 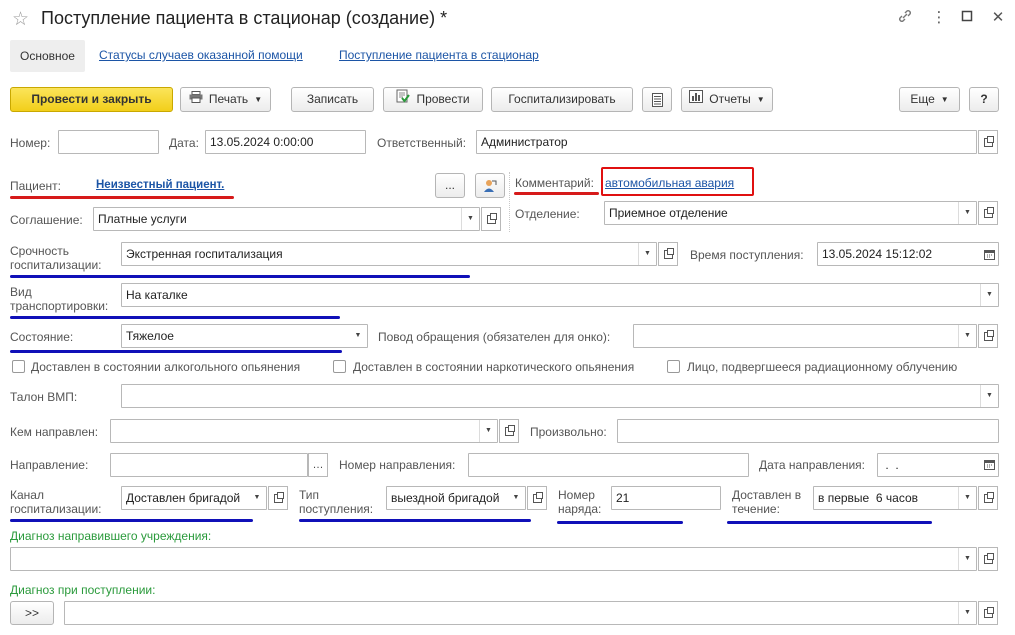 I want to click on close-icon: ✕, so click(x=998, y=18).